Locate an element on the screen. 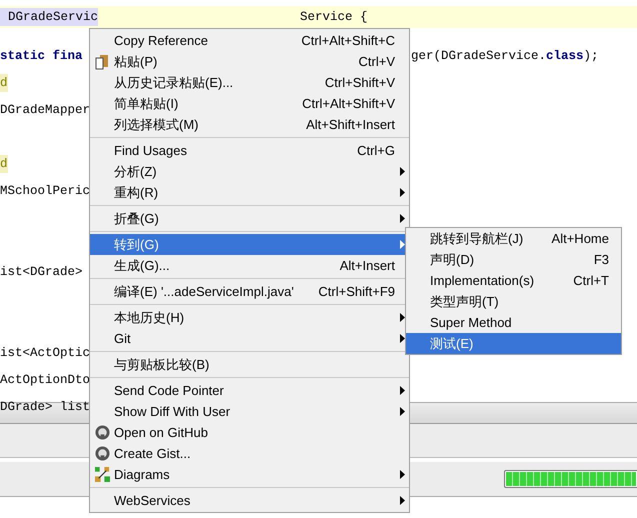 Image resolution: width=637 pixels, height=518 pixels. code-text: ActOptionDto is located at coordinates (45, 380).